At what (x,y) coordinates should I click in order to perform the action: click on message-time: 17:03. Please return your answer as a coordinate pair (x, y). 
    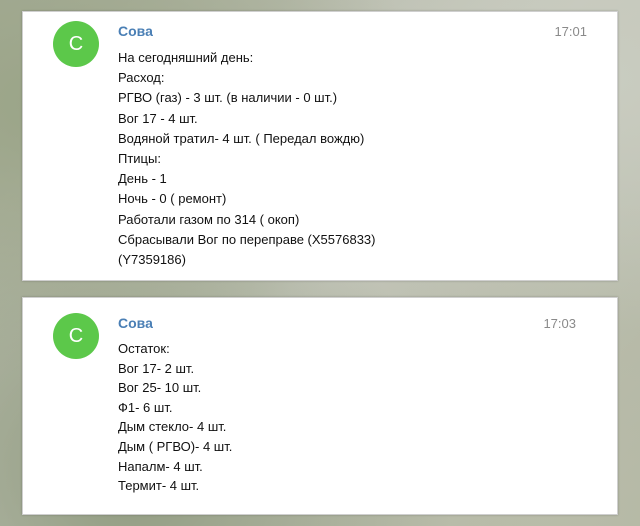
    Looking at the image, I should click on (559, 323).